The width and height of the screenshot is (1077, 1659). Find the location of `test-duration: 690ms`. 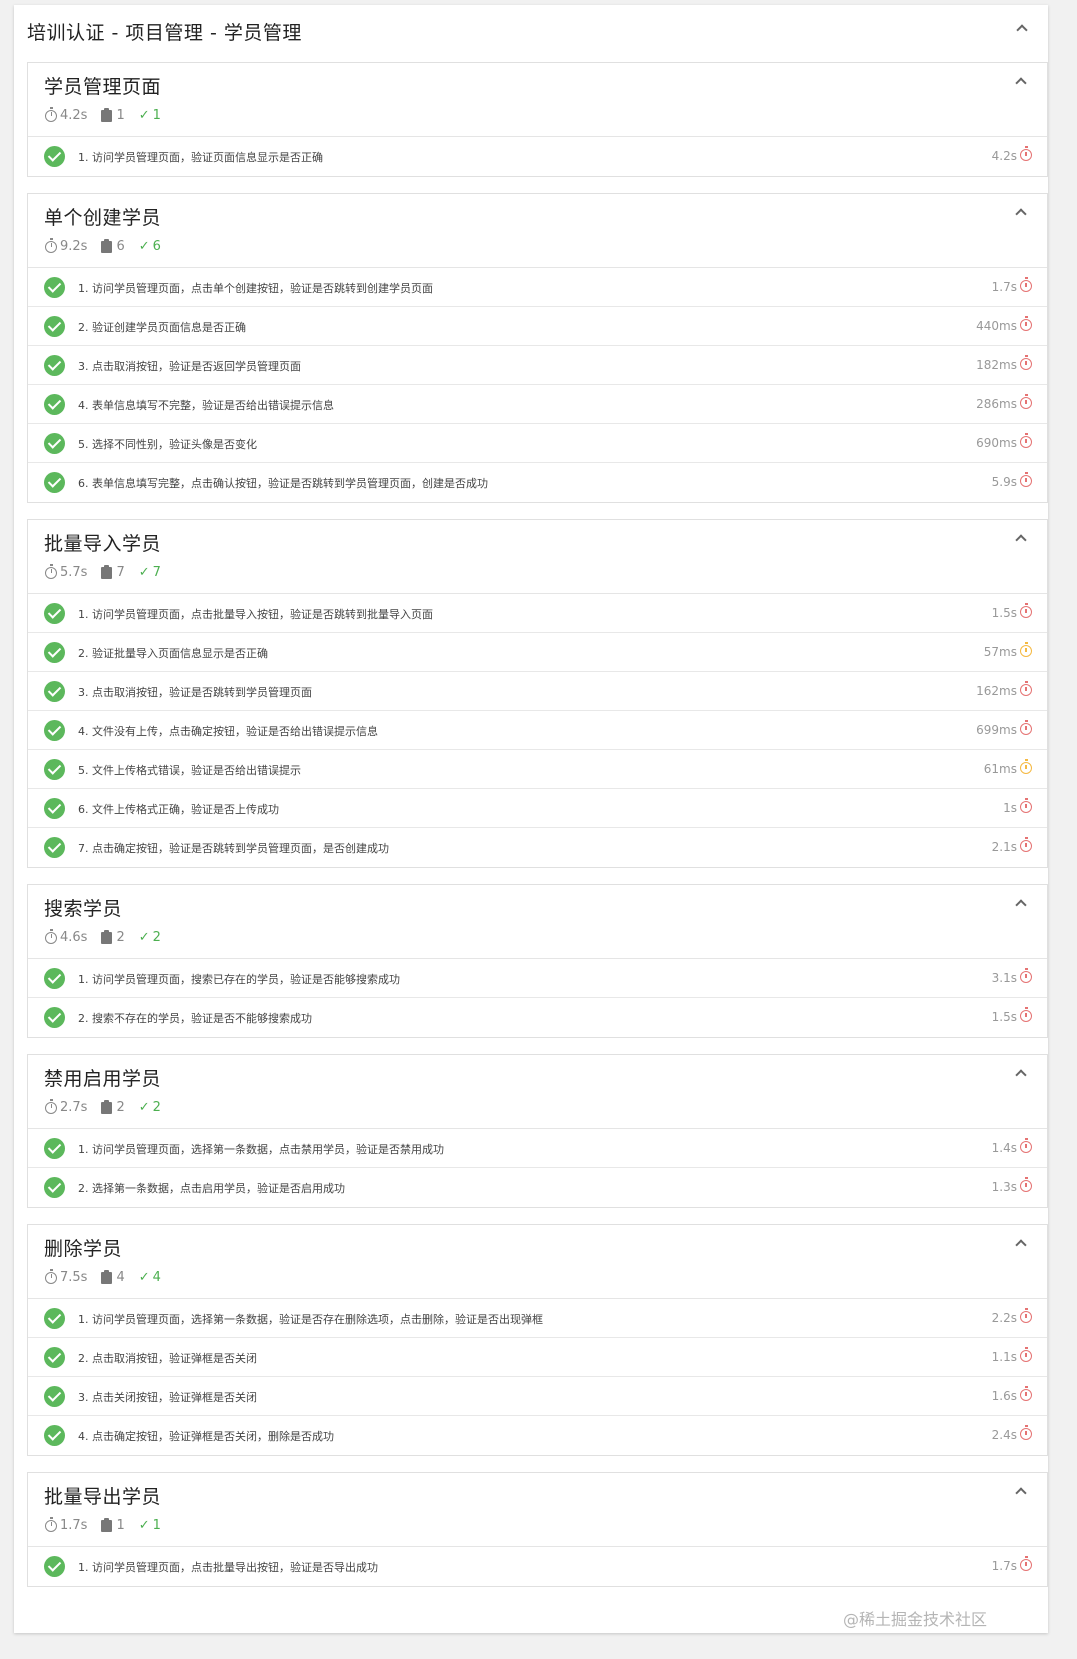

test-duration: 690ms is located at coordinates (996, 443).